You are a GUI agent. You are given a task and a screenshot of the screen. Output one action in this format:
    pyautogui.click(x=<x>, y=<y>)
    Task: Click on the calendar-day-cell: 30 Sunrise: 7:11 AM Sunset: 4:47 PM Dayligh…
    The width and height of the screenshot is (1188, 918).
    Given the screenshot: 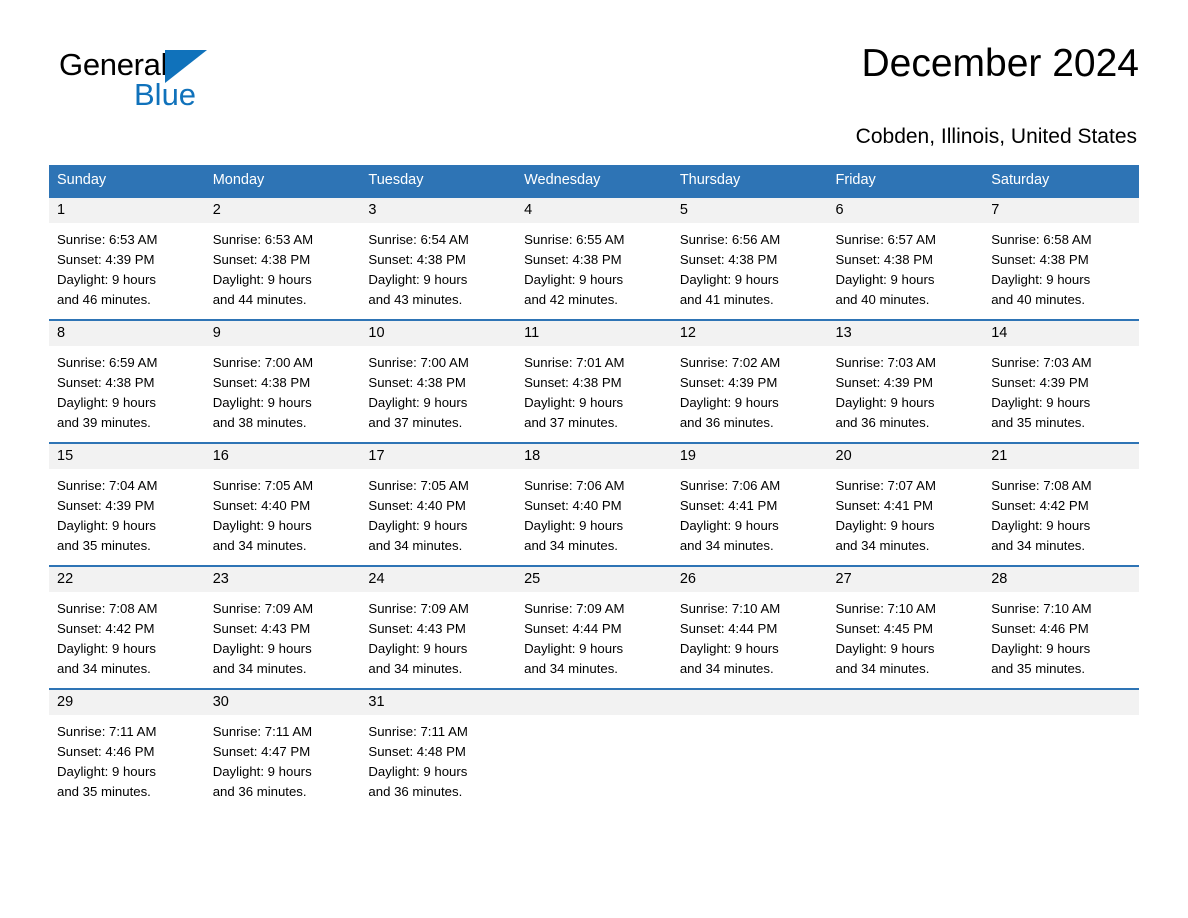 What is the action you would take?
    pyautogui.click(x=282, y=749)
    